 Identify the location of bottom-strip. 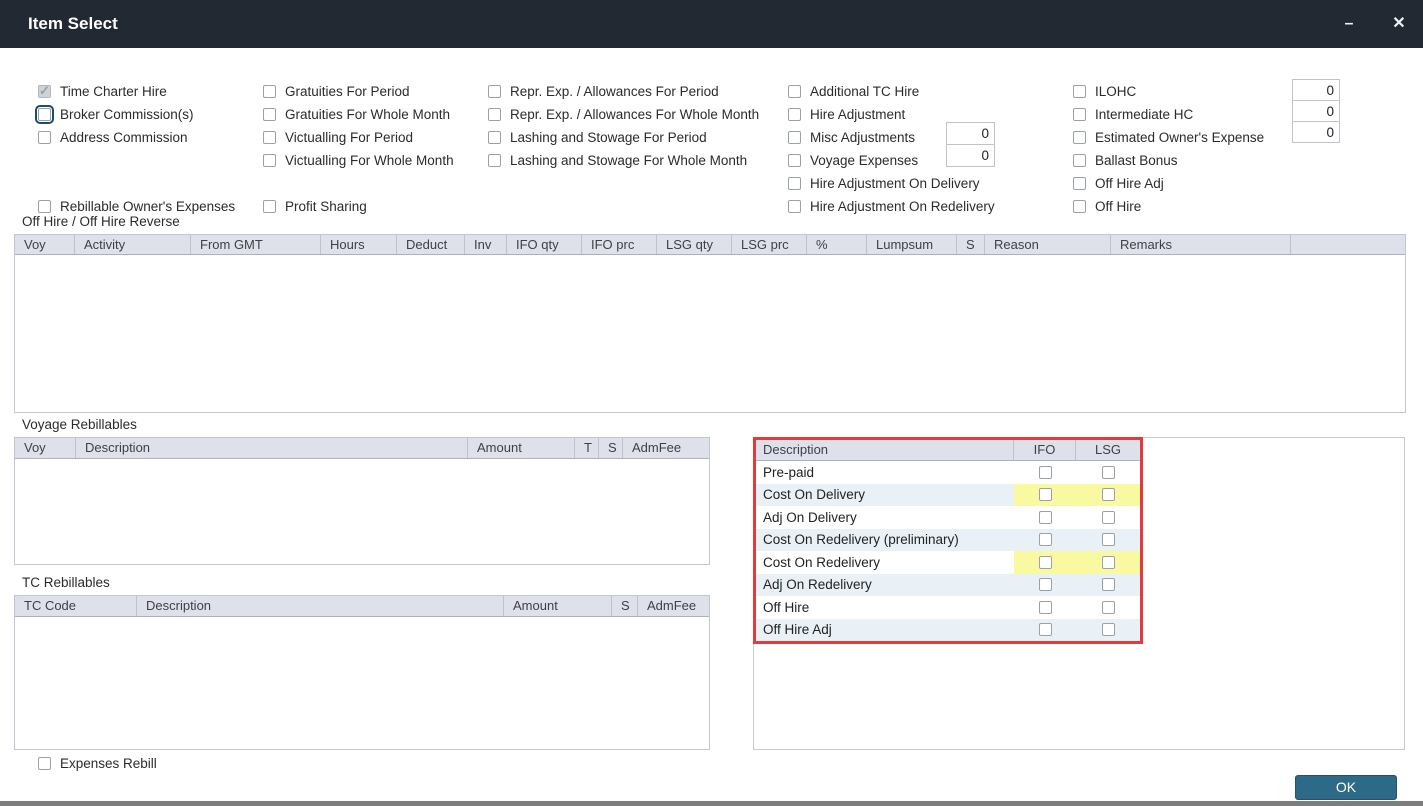
(711, 803).